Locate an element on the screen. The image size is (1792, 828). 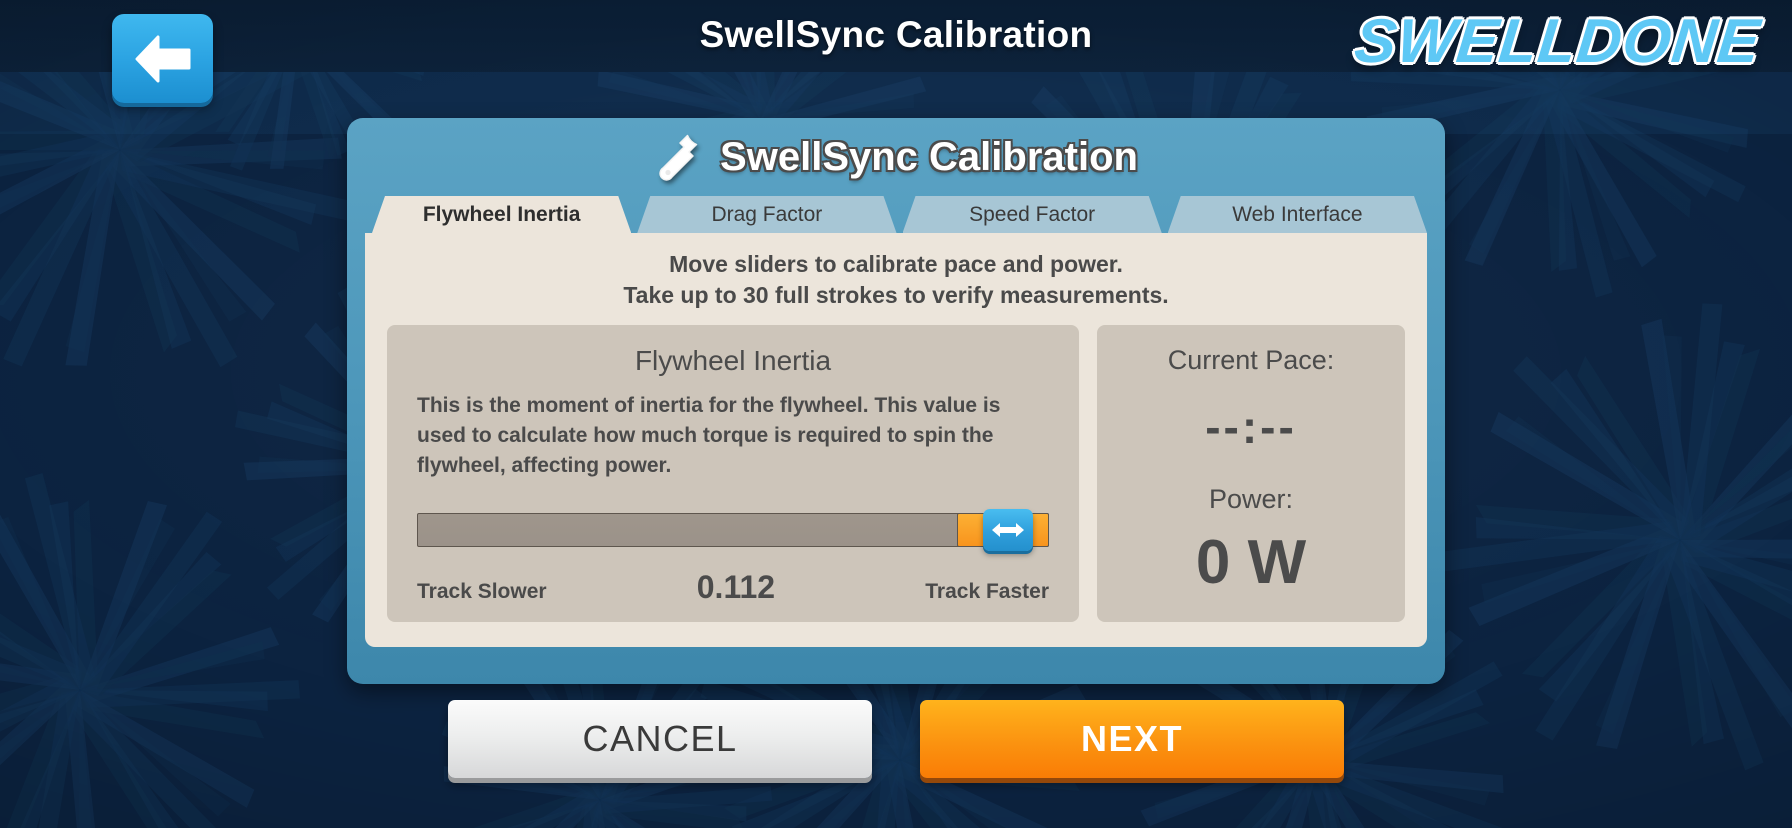
next-button: NEXT is located at coordinates (1132, 739).